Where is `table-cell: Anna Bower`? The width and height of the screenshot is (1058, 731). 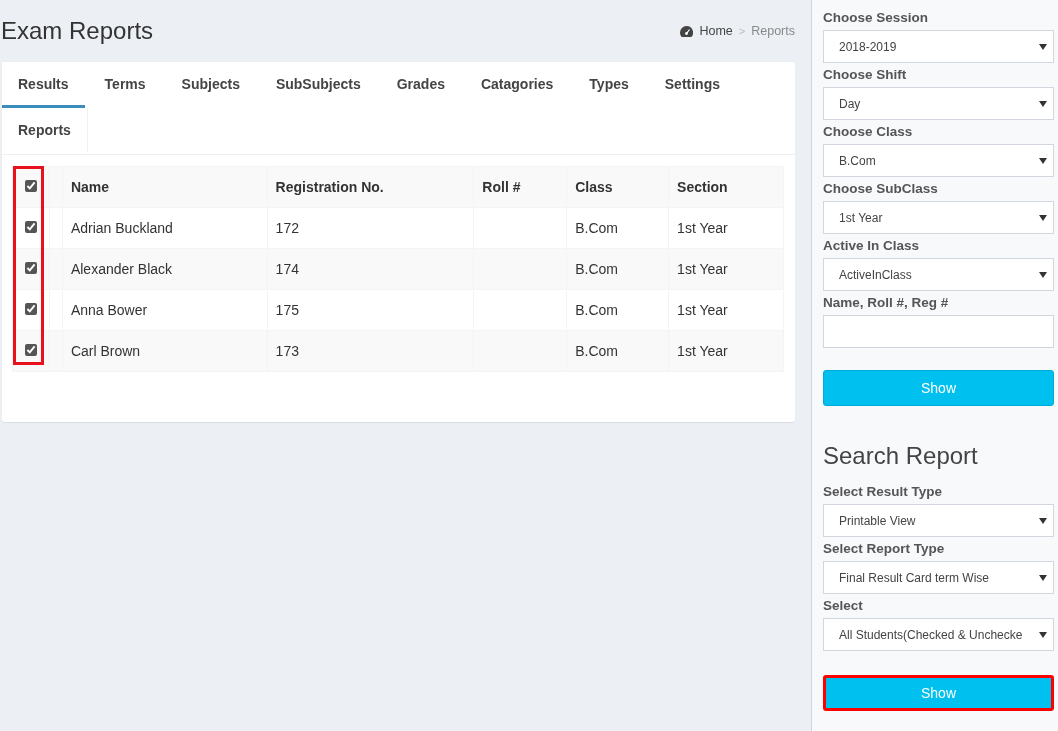 table-cell: Anna Bower is located at coordinates (165, 310).